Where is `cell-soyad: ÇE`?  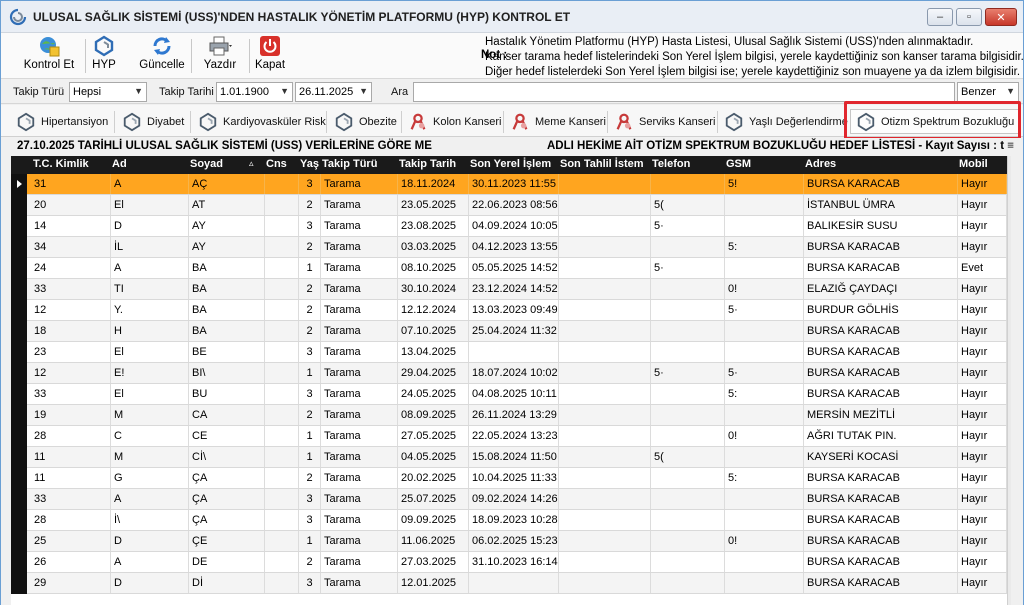 cell-soyad: ÇE is located at coordinates (227, 541).